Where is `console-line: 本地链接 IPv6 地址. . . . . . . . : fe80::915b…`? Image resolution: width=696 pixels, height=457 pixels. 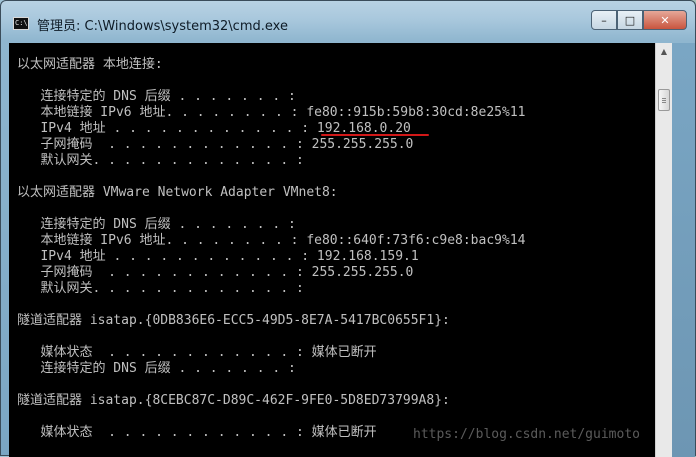 console-line: 本地链接 IPv6 地址. . . . . . . . : fe80::915b… is located at coordinates (271, 112).